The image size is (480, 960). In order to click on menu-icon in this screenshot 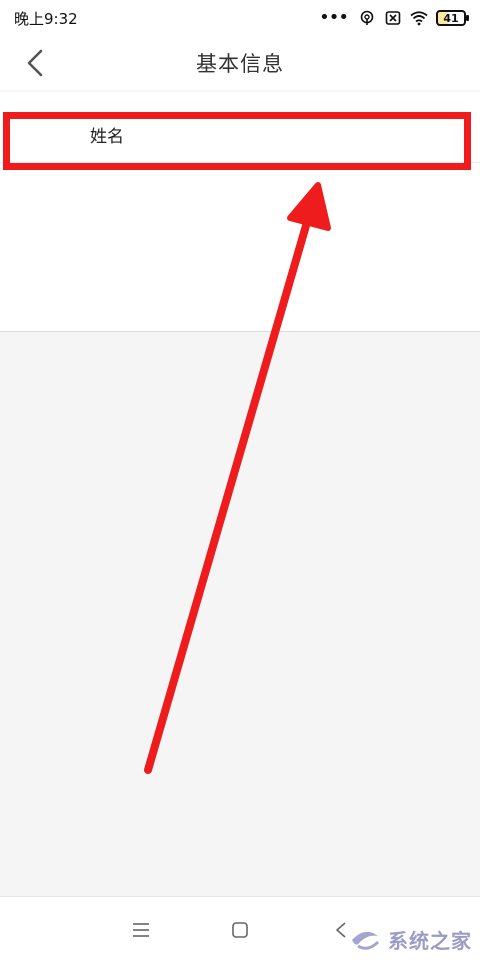, I will do `click(141, 930)`.